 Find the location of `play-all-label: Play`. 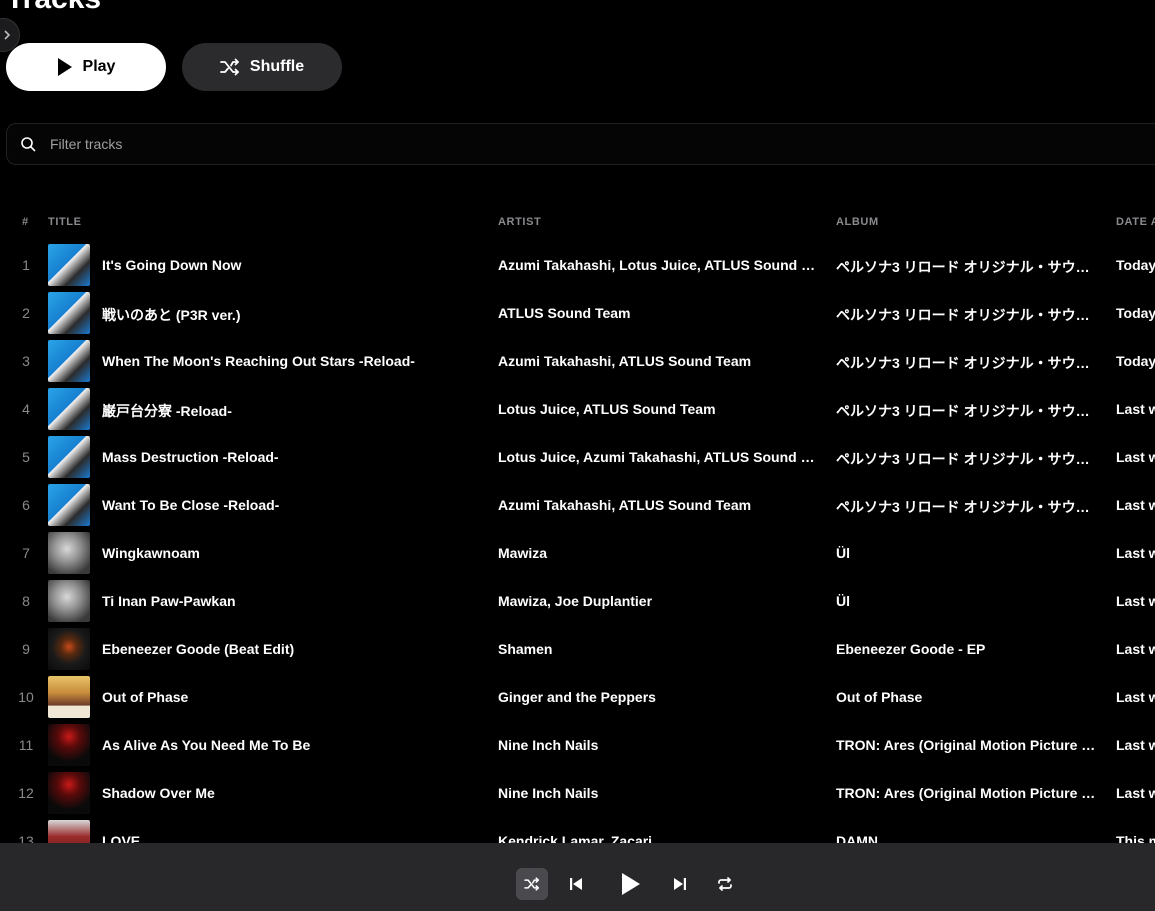

play-all-label: Play is located at coordinates (99, 66).